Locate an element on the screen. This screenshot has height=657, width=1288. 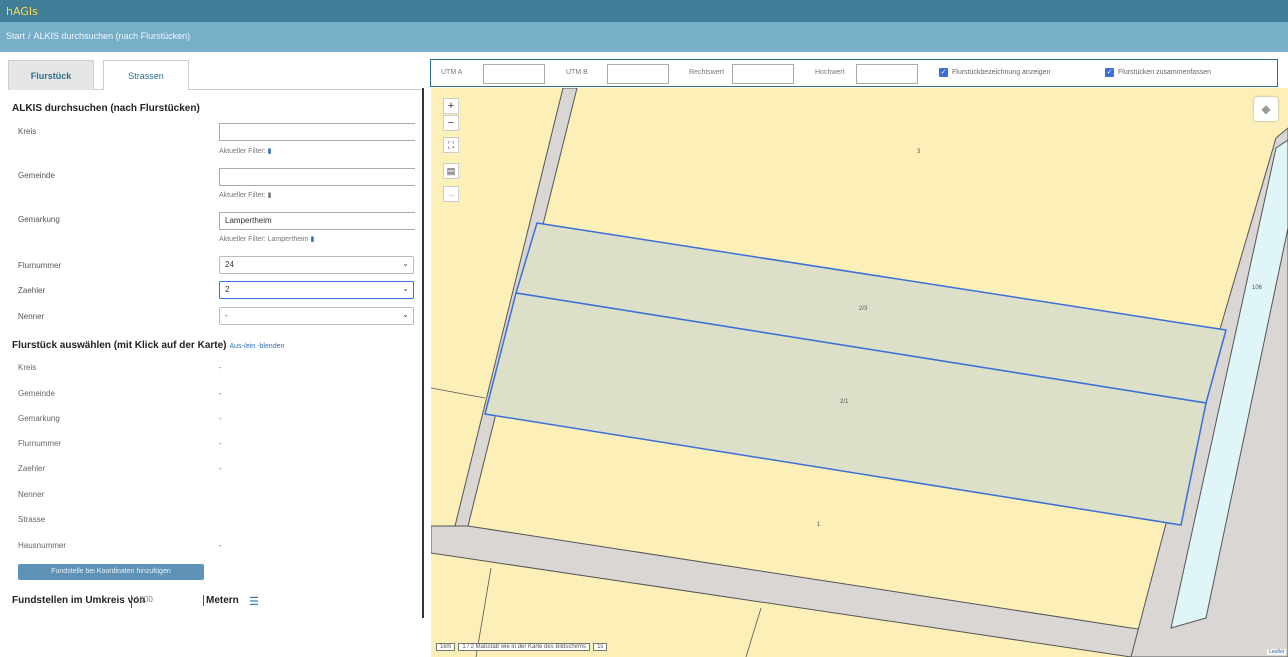
sel-kreis-value: - is located at coordinates (220, 367).